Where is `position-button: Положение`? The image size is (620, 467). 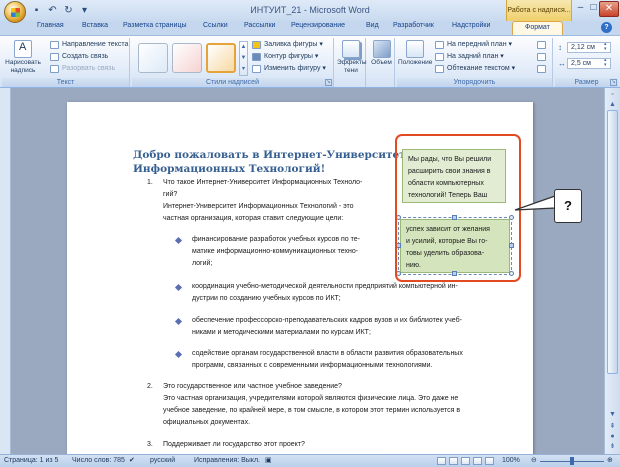
position-button: Положение is located at coordinates (415, 53).